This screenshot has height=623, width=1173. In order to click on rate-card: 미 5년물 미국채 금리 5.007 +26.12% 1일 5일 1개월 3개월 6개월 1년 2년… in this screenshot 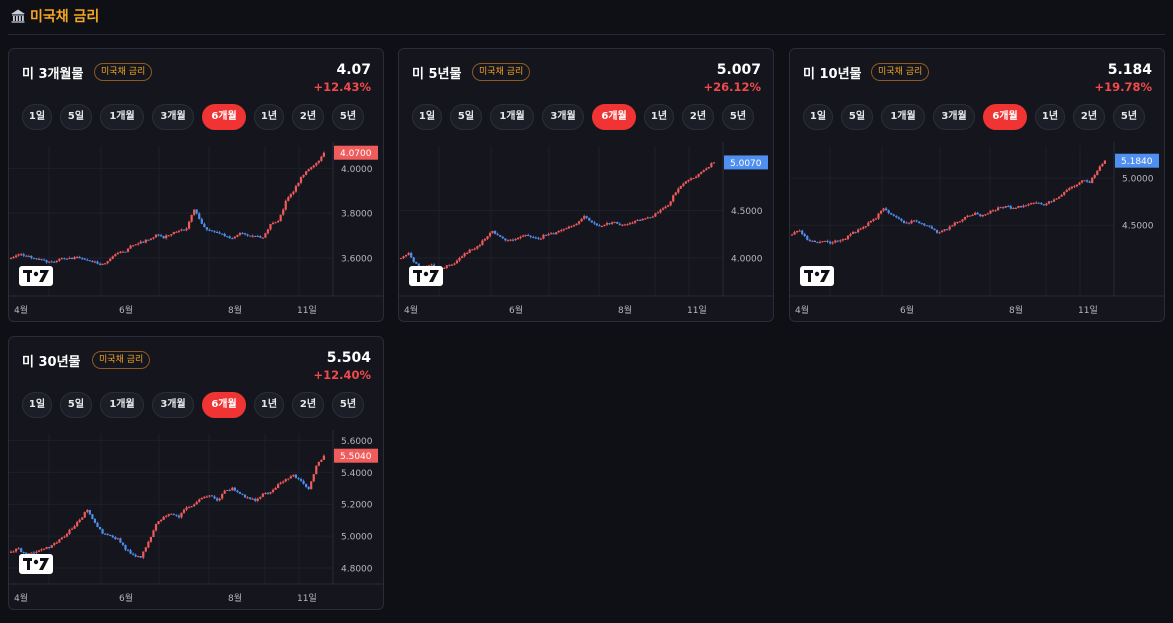, I will do `click(586, 185)`.